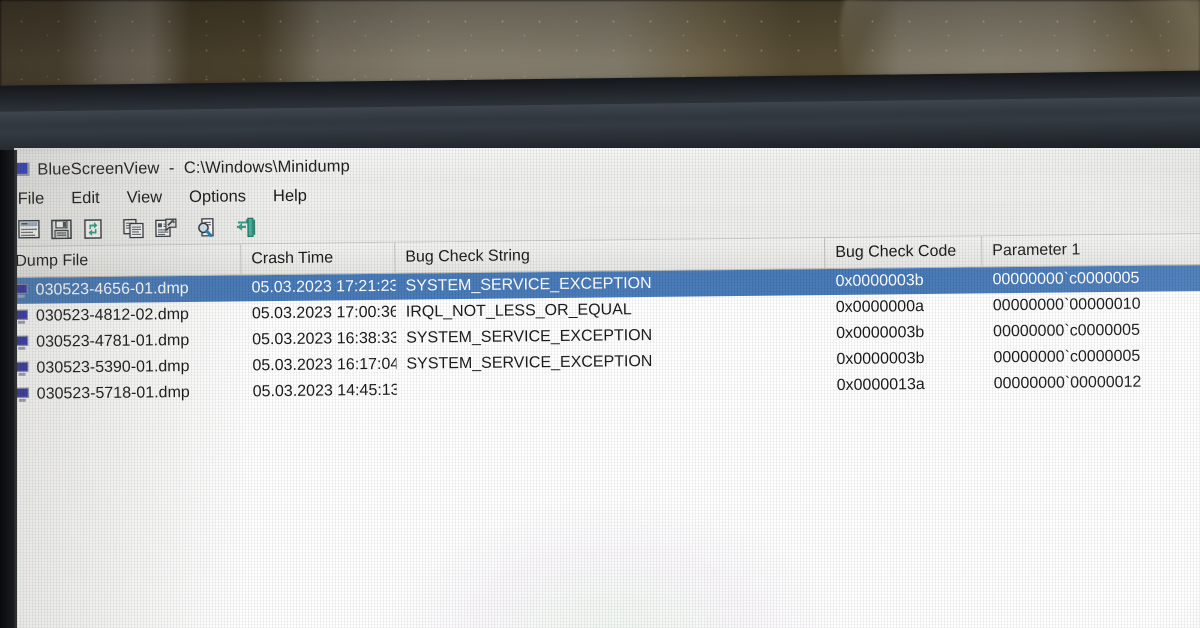 The height and width of the screenshot is (628, 1200). I want to click on monitor-bezel-left, so click(8, 389).